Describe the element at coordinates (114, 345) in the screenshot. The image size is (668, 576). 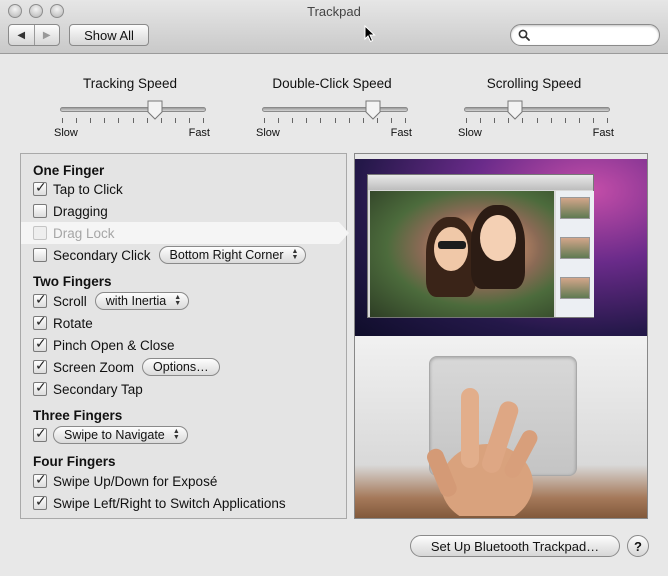
I see `pinch-label: Pinch Open & Close` at that location.